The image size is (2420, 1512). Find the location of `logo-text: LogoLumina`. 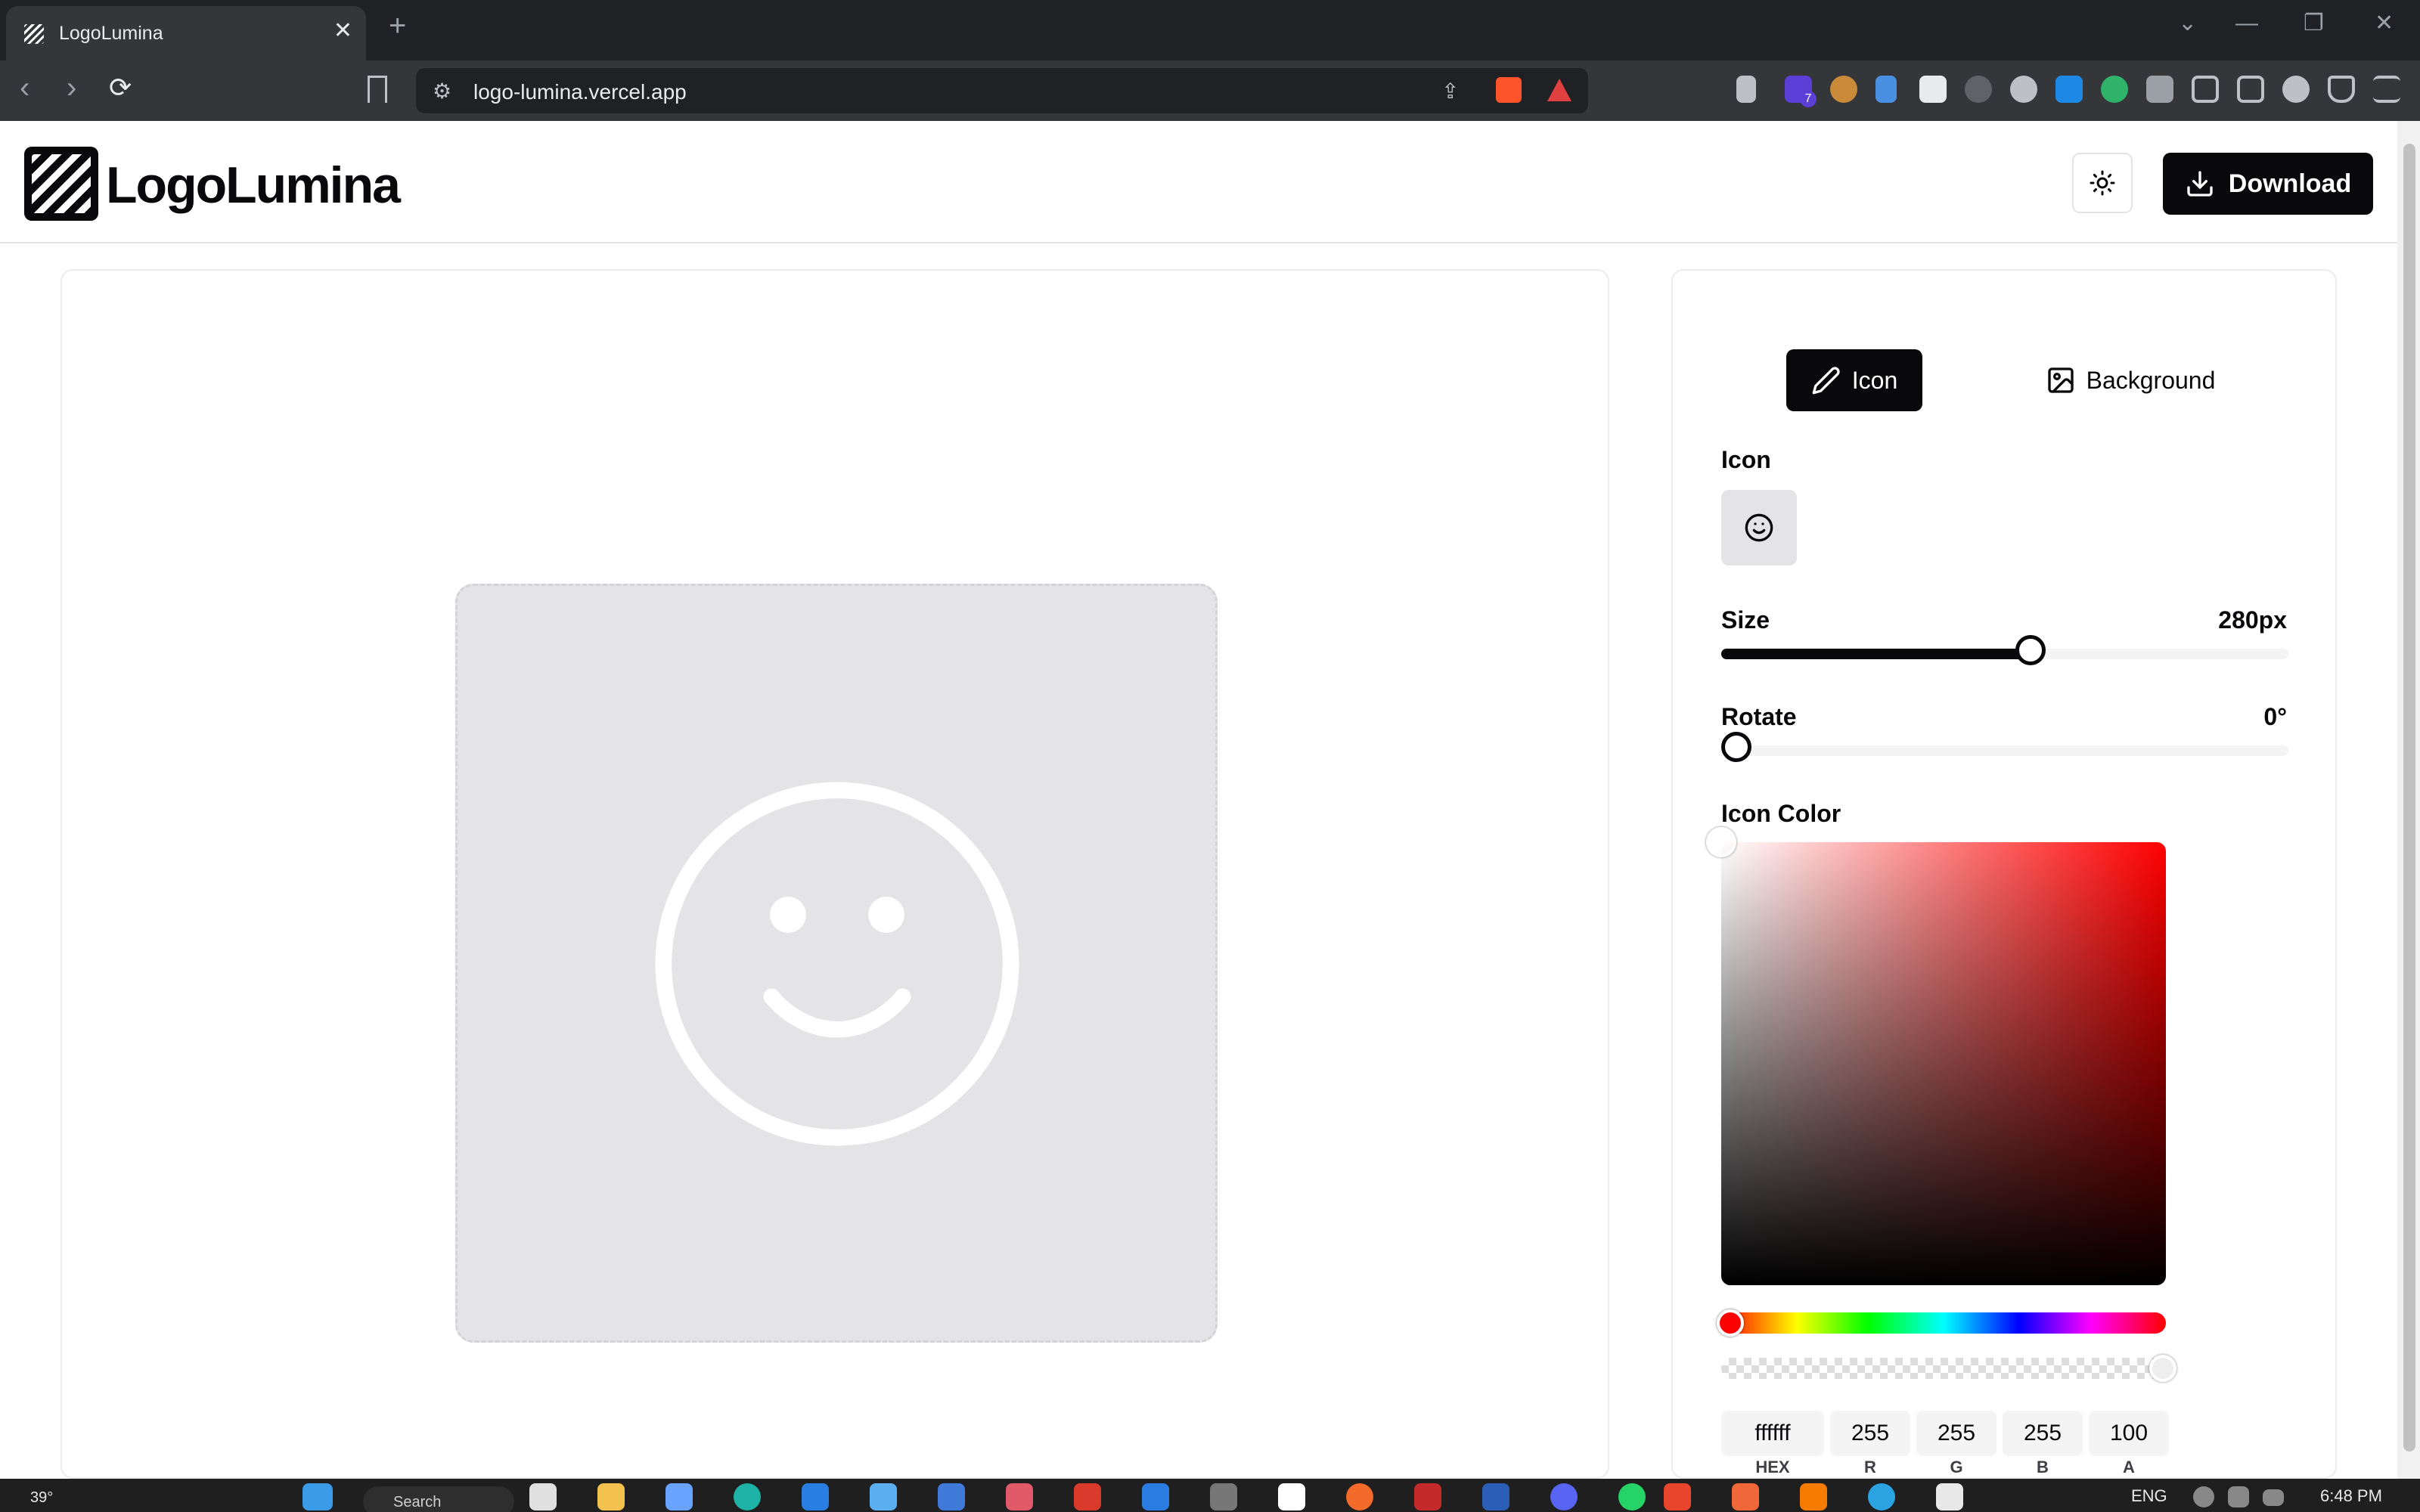

logo-text: LogoLumina is located at coordinates (253, 185).